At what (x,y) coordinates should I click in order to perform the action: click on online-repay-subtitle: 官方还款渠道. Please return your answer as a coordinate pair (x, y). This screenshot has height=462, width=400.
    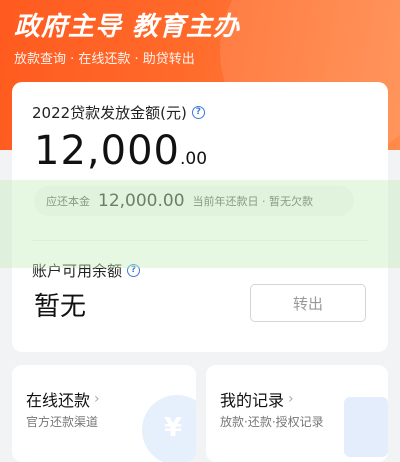
    Looking at the image, I should click on (62, 422).